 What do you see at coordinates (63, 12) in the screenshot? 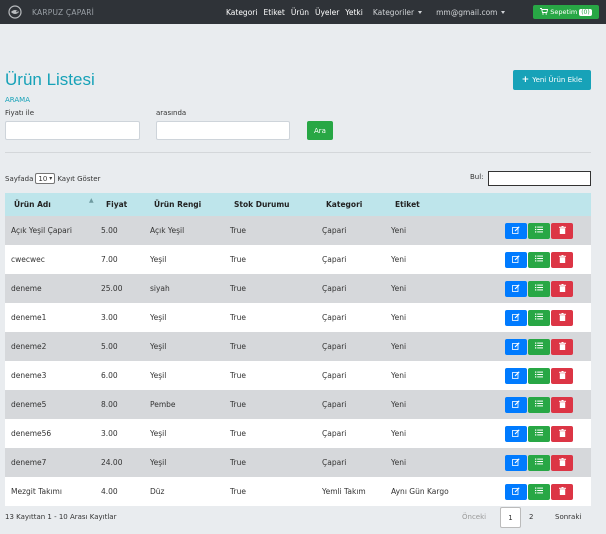
I see `brand-name: KARPUZ ÇAPARİ` at bounding box center [63, 12].